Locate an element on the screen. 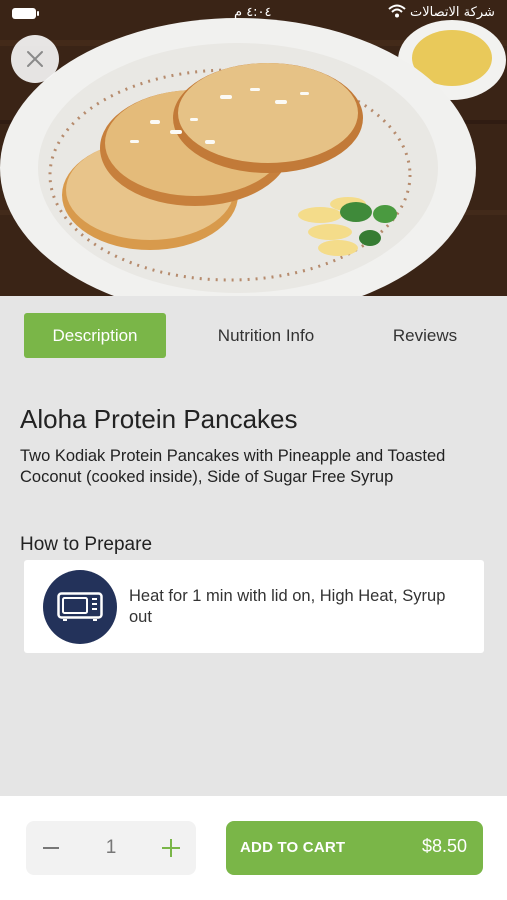  status-time: ٤:٠٤ م is located at coordinates (253, 12).